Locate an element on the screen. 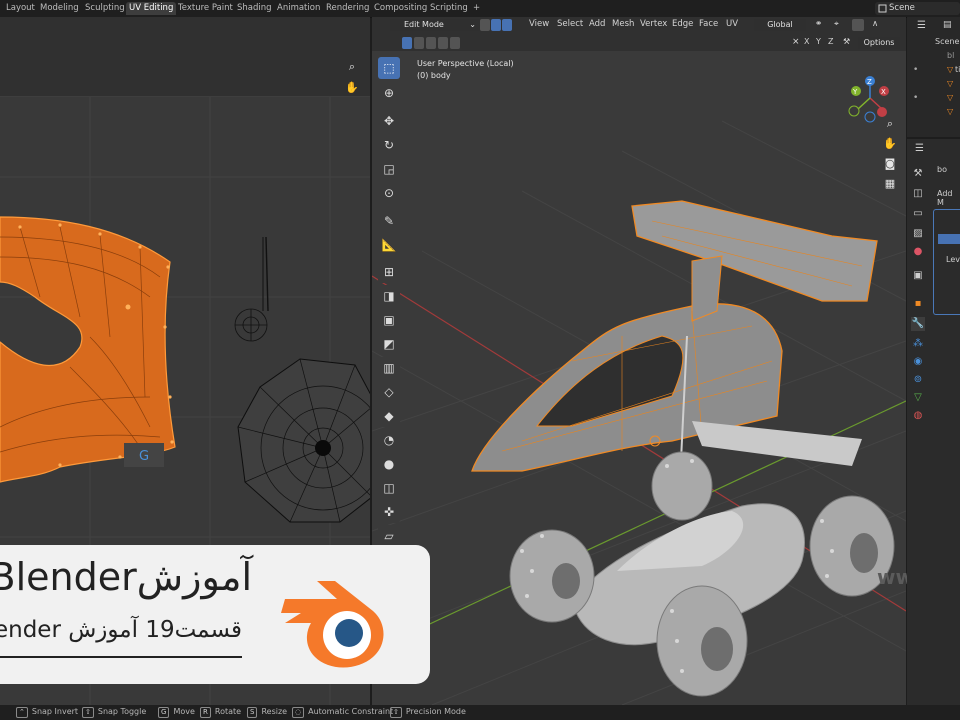  menu-face: Face is located at coordinates (708, 24).